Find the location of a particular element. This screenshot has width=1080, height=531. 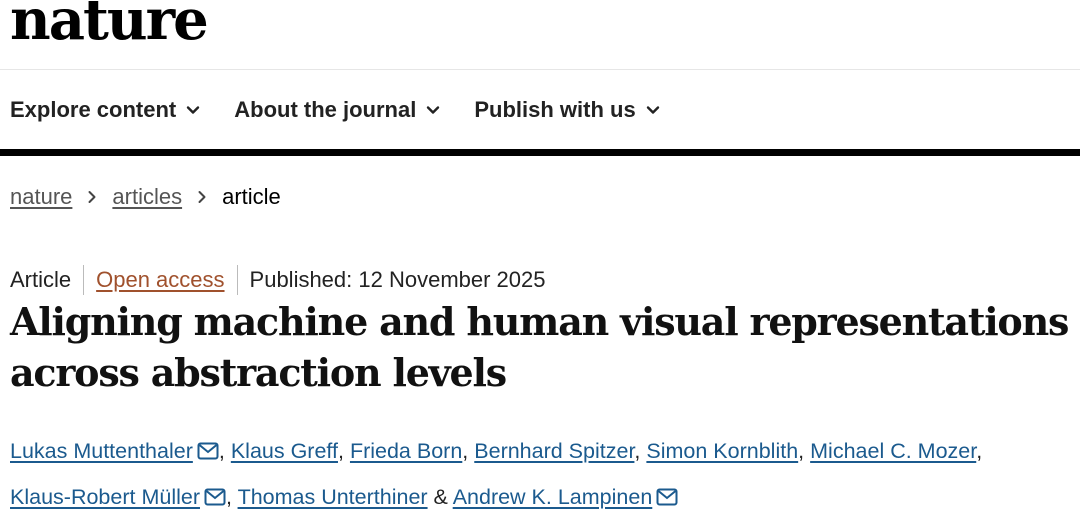

nav-divider is located at coordinates (540, 152).